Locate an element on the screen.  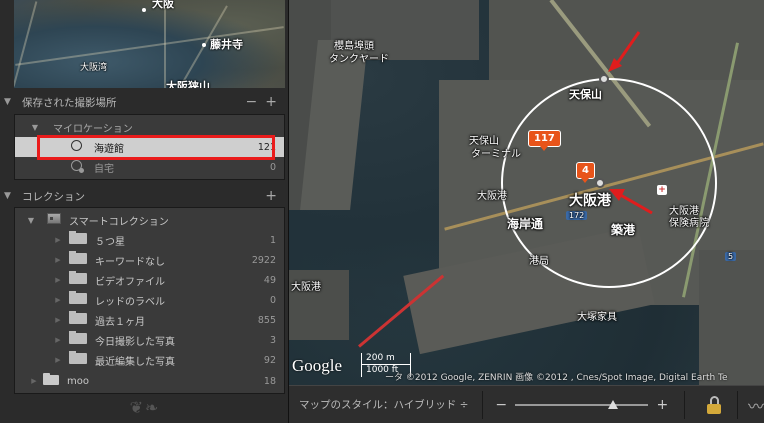
zoom-slider is located at coordinates (582, 405).